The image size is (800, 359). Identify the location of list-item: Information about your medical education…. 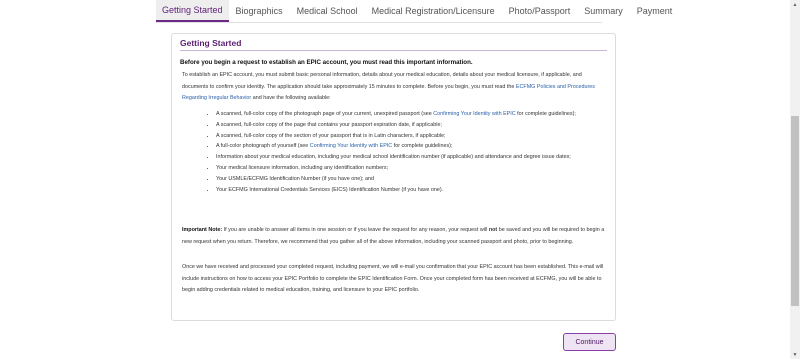
(408, 157).